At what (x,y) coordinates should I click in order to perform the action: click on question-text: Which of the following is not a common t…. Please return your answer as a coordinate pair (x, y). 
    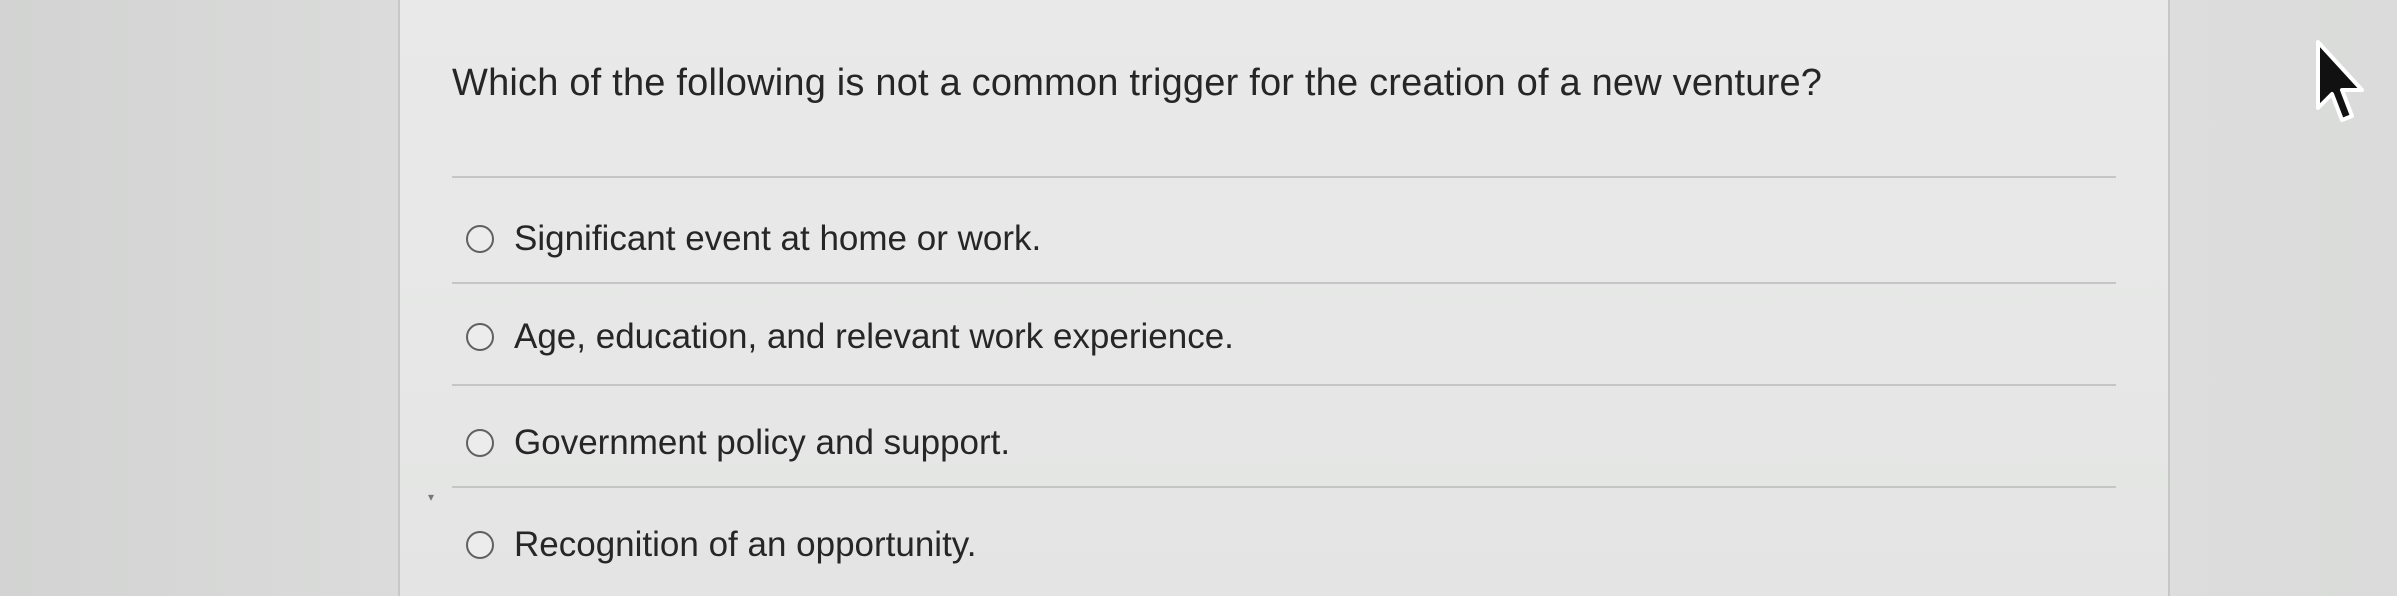
    Looking at the image, I should click on (1137, 83).